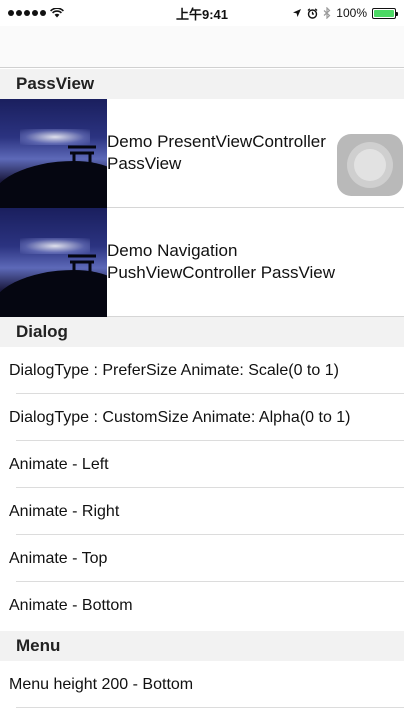 This screenshot has width=404, height=720. What do you see at coordinates (210, 707) in the screenshot?
I see `row-separator` at bounding box center [210, 707].